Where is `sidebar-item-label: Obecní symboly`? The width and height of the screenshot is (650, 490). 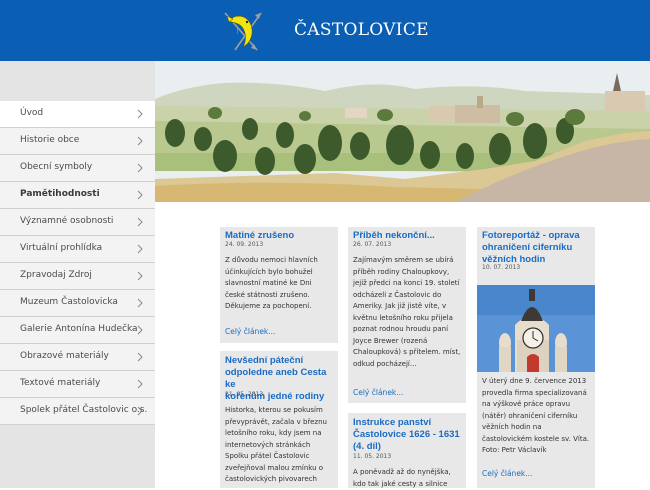 sidebar-item-label: Obecní symboly is located at coordinates (56, 167).